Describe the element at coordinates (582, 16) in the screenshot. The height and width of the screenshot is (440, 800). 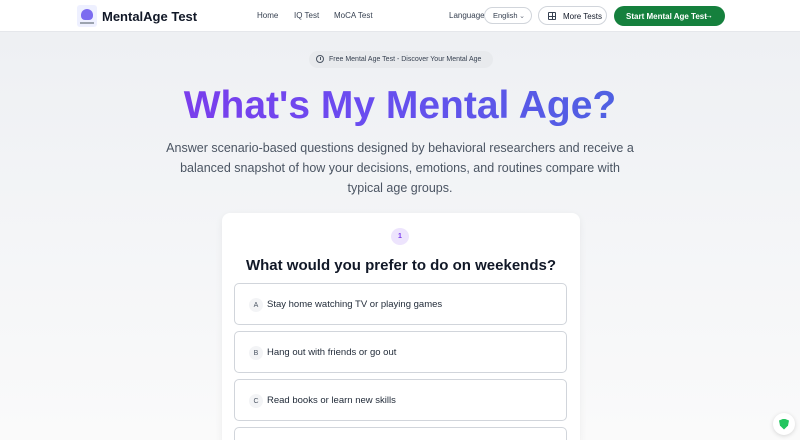
I see `more-tests-label: More Tests` at that location.